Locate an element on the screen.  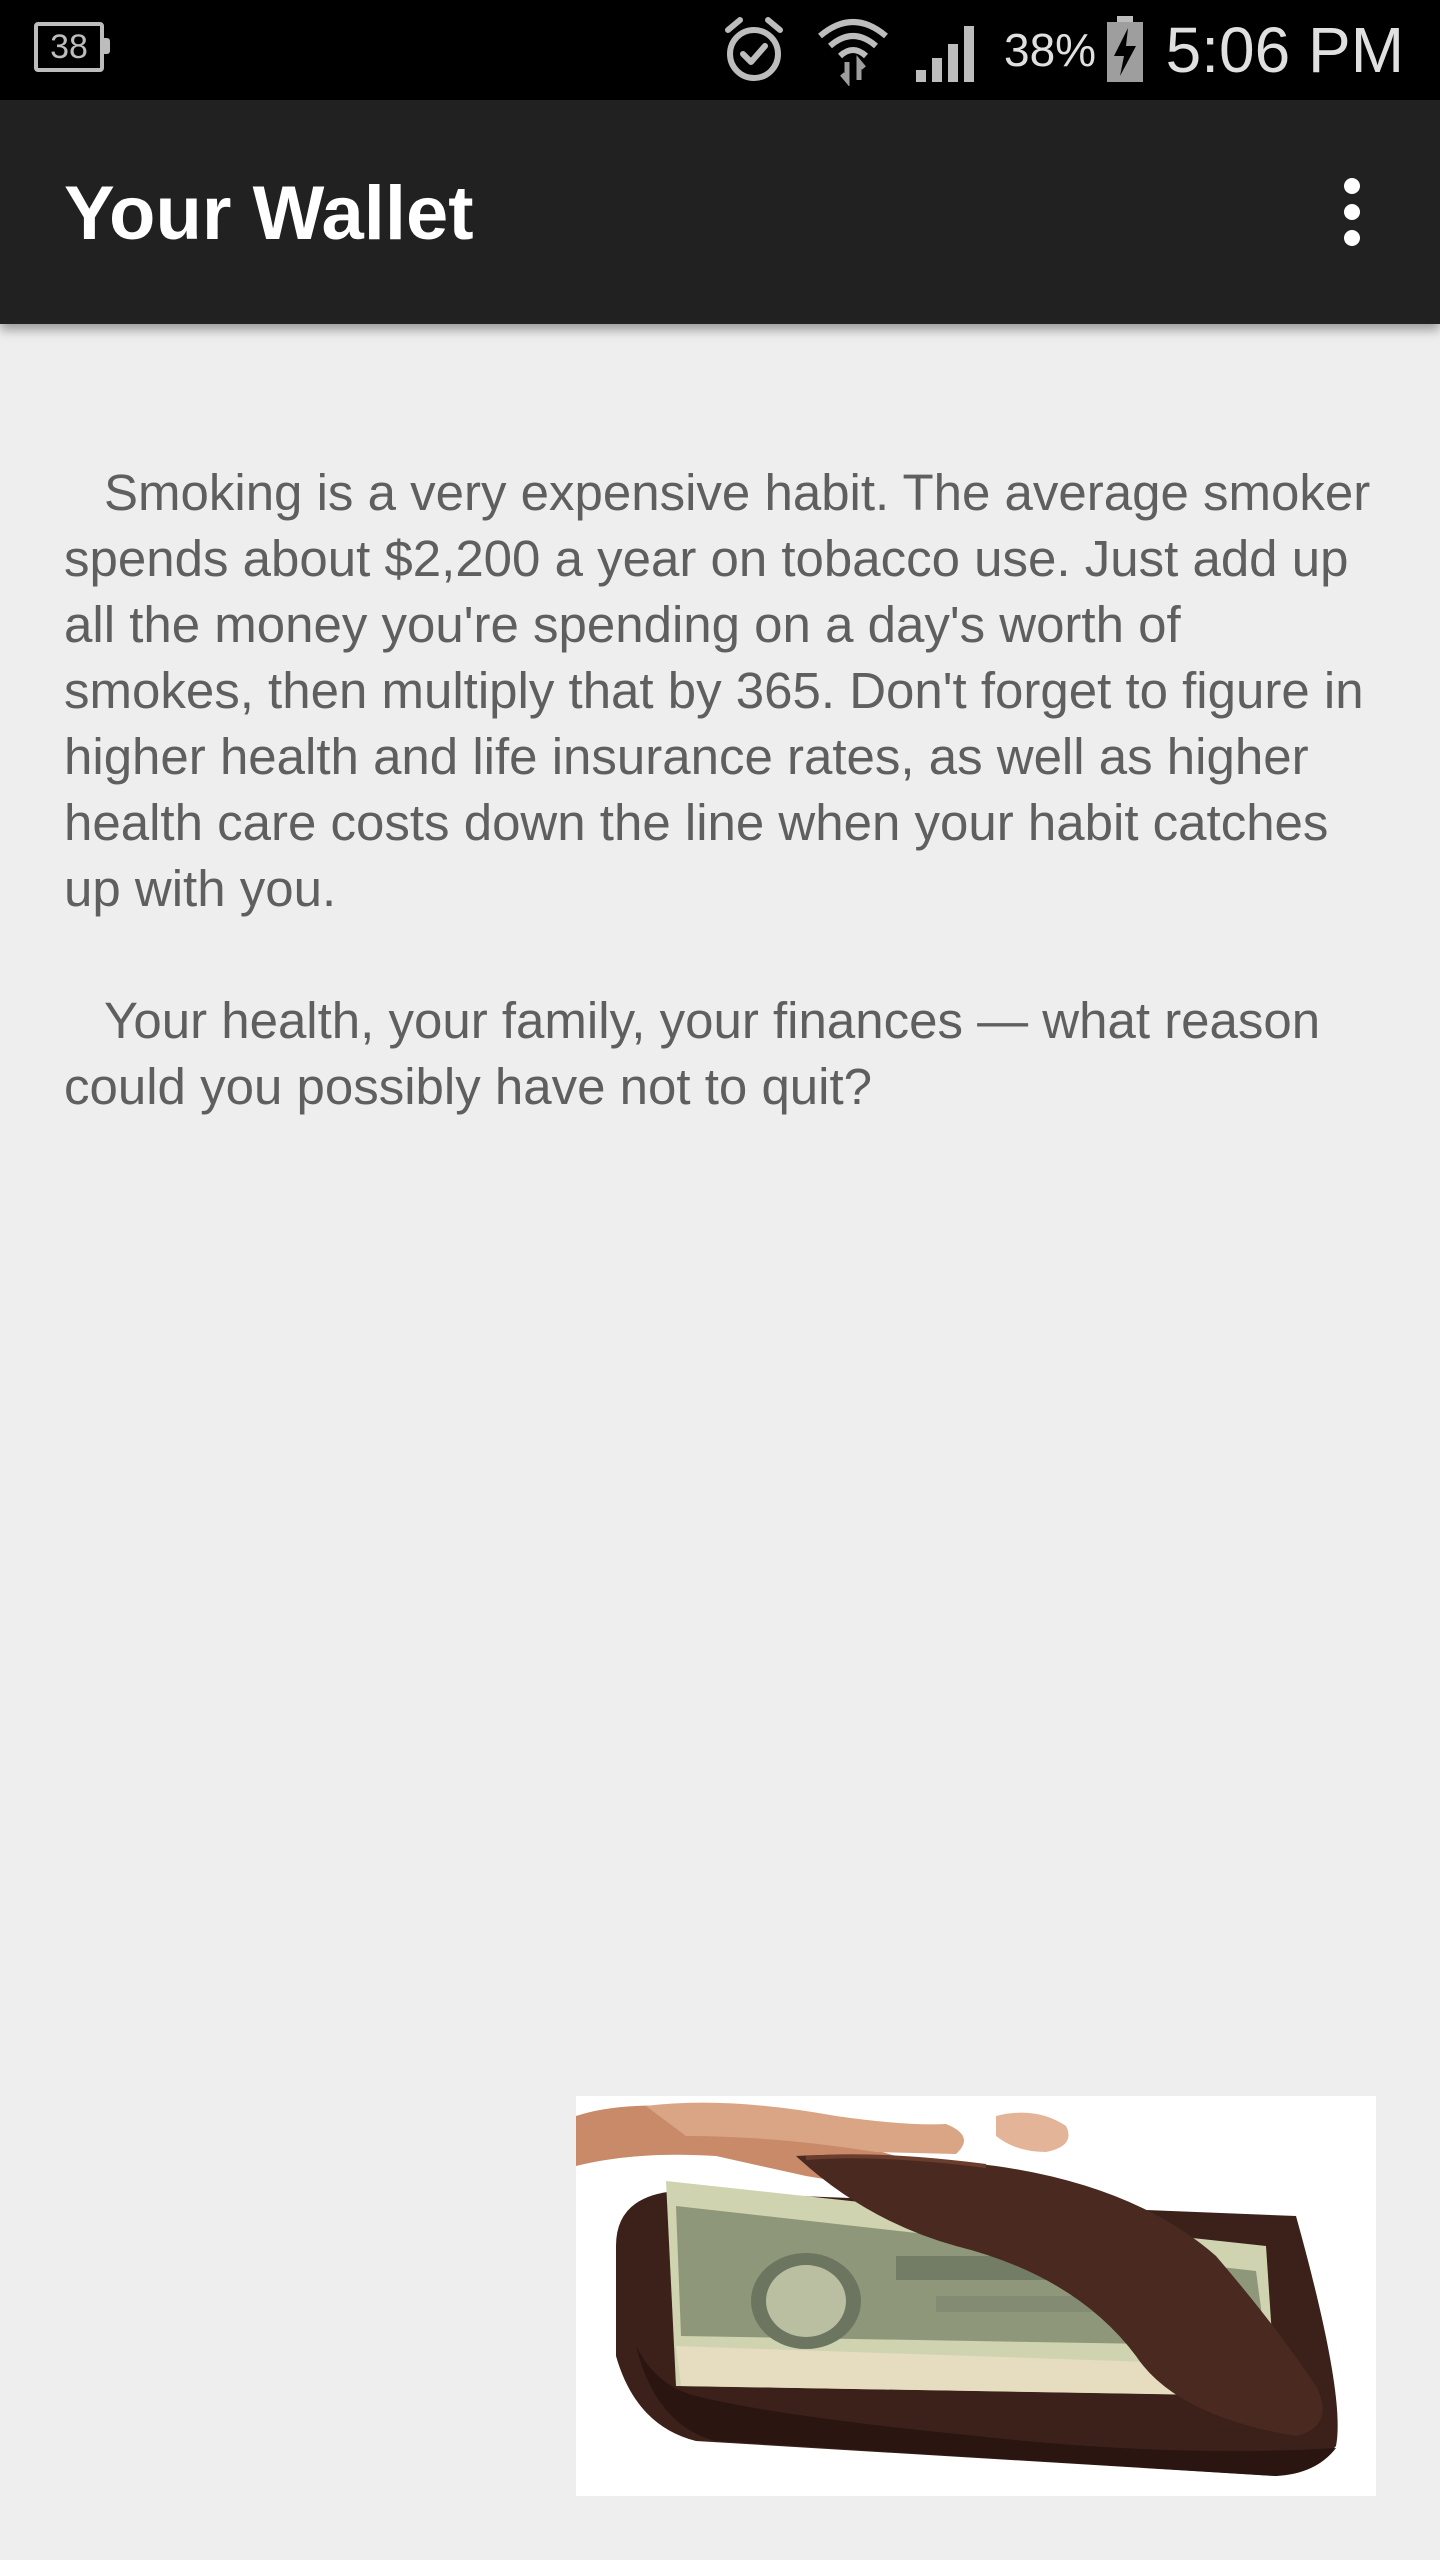
status-time: 5:06 PM is located at coordinates (1284, 50).